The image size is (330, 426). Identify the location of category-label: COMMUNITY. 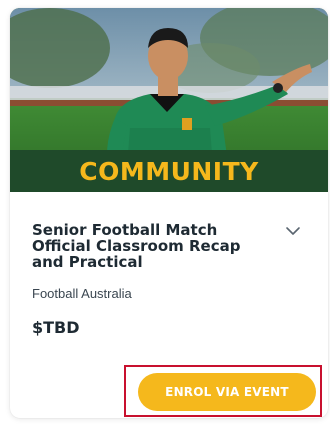
(169, 171).